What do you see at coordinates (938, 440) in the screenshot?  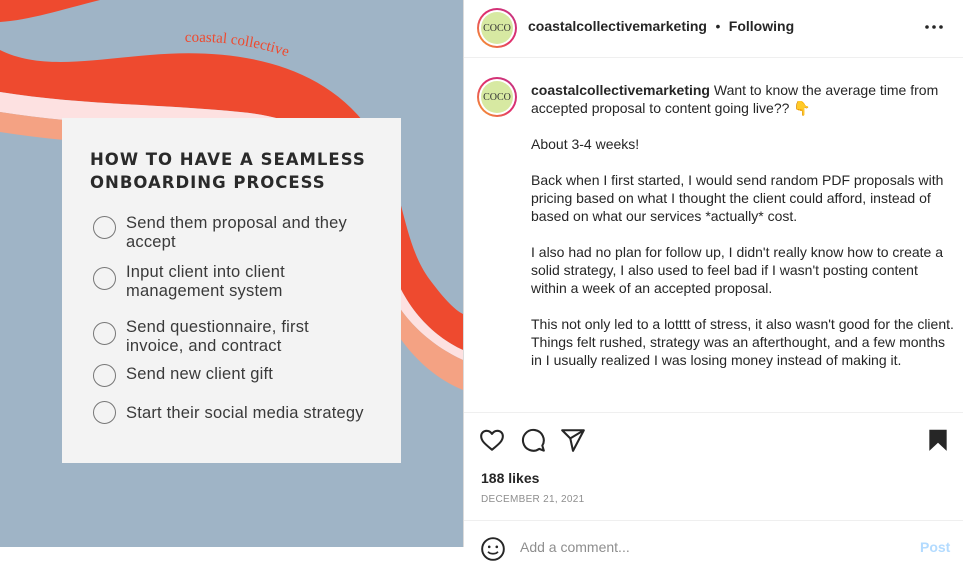 I see `bookmark-icon` at bounding box center [938, 440].